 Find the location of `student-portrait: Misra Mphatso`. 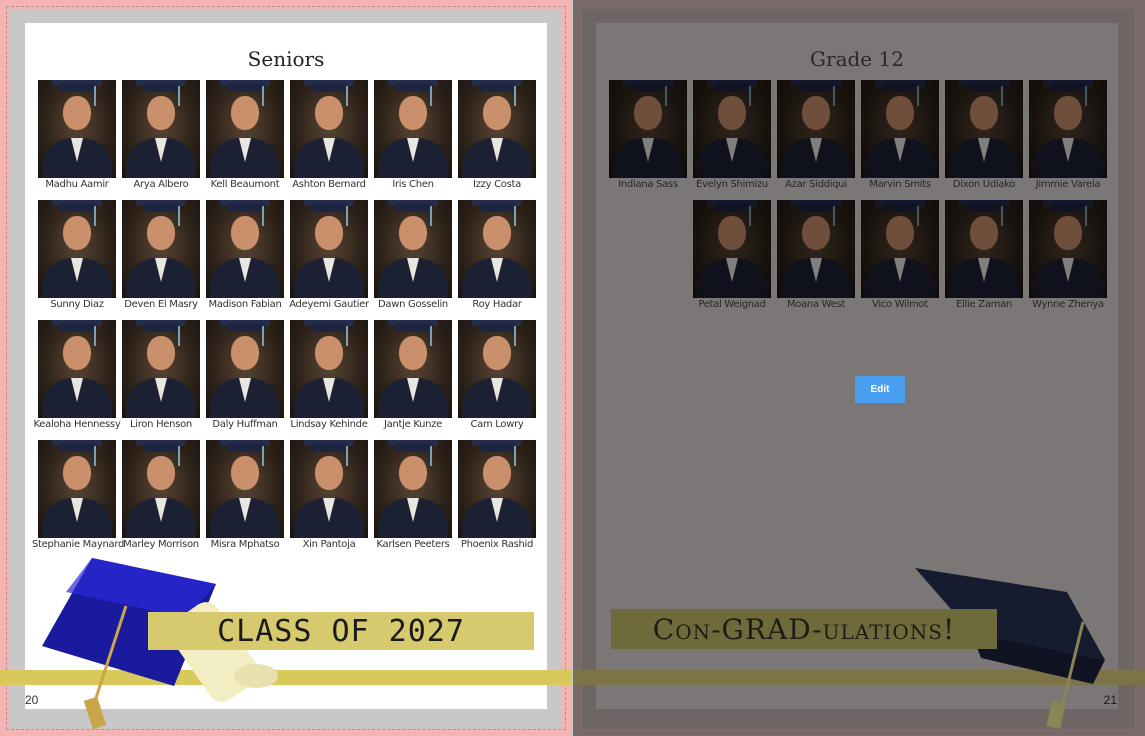

student-portrait: Misra Mphatso is located at coordinates (245, 500).